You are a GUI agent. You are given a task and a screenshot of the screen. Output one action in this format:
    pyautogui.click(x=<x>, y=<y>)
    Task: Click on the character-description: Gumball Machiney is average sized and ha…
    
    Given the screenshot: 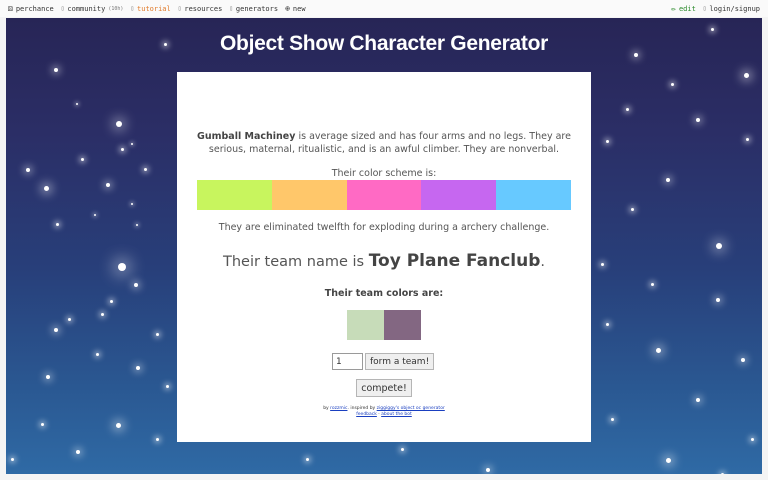 What is the action you would take?
    pyautogui.click(x=384, y=143)
    